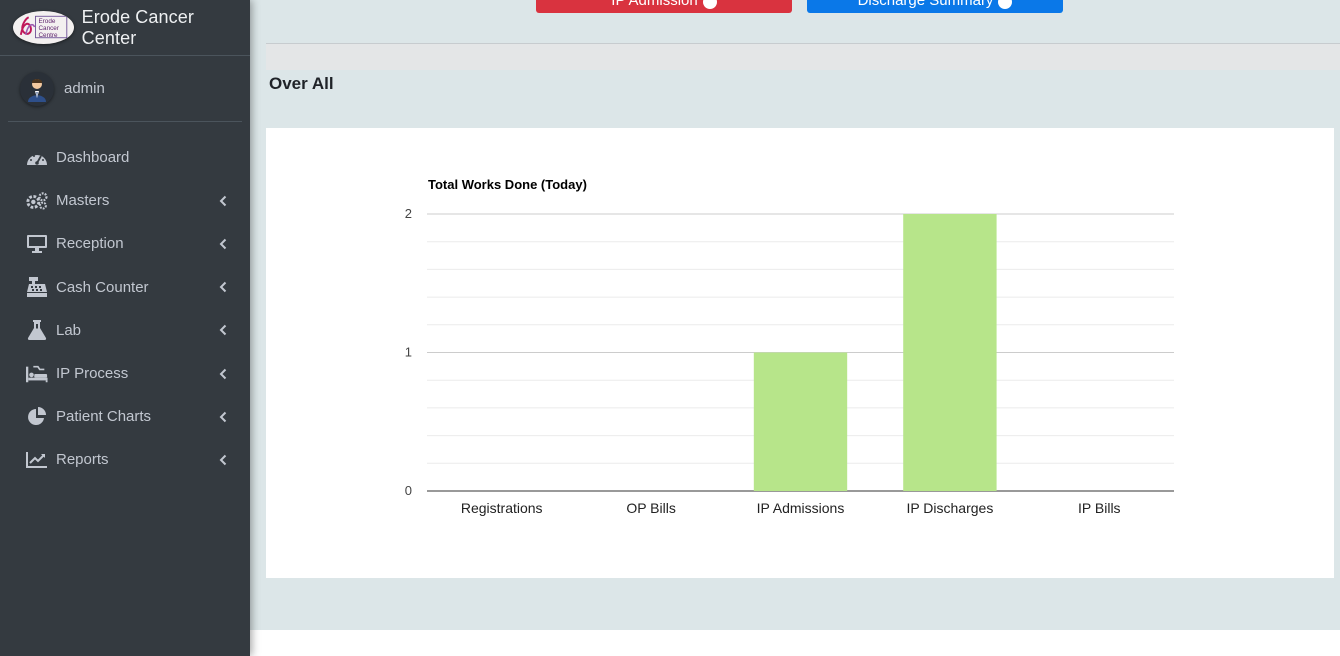  Describe the element at coordinates (48, 35) in the screenshot. I see `logo-line-3: Centre` at that location.